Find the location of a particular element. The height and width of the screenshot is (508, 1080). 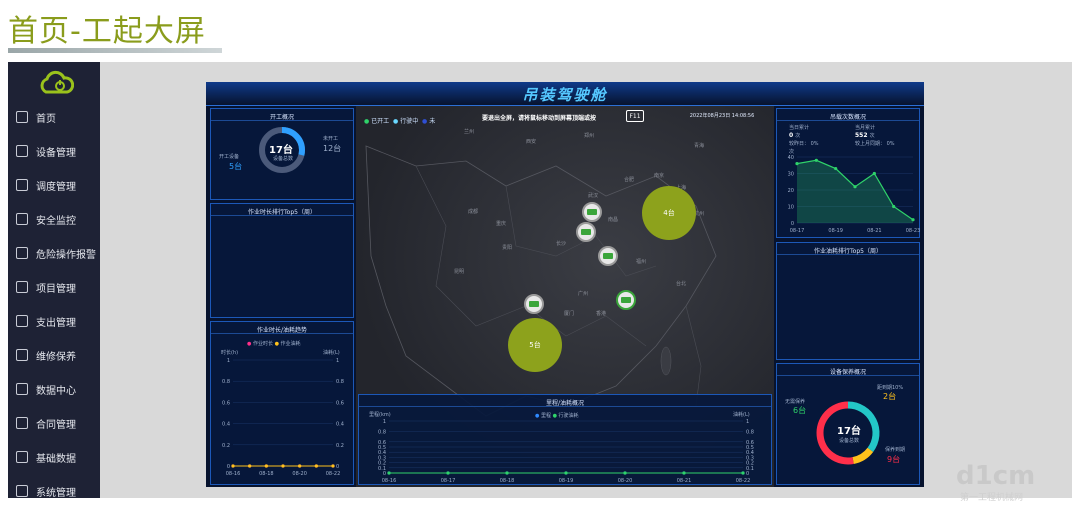

donut-slice is located at coordinates (863, 455).